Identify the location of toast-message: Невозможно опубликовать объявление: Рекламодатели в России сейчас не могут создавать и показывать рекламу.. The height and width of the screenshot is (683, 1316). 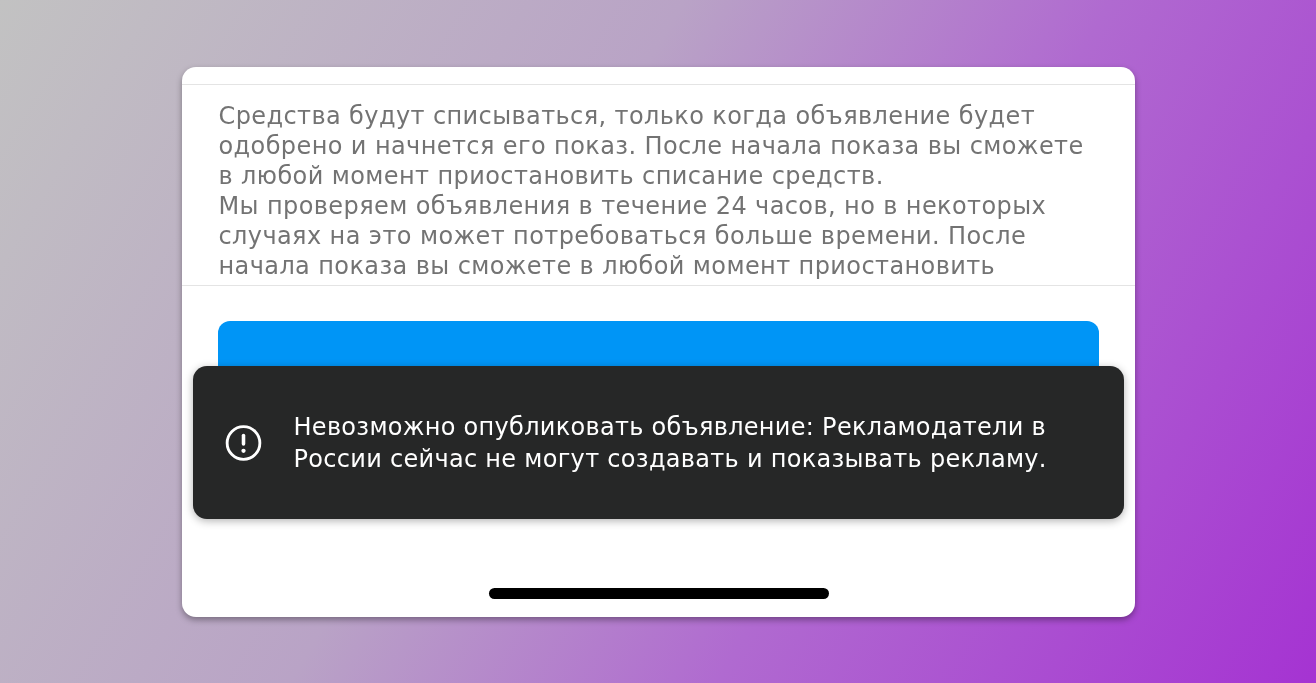
(670, 443).